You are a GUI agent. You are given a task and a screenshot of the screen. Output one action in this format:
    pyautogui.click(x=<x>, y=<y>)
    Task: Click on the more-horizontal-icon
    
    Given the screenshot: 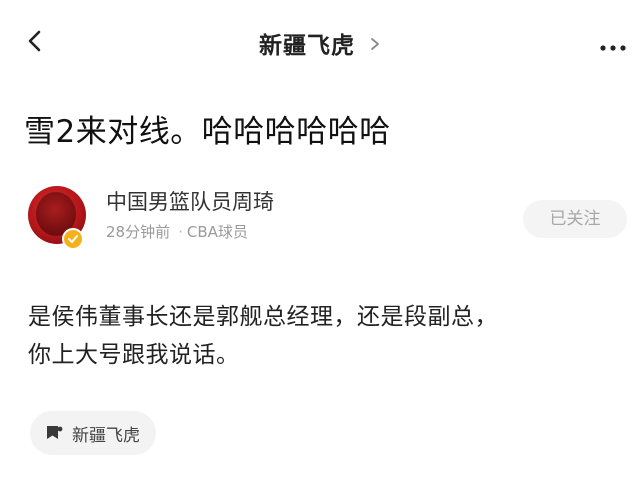 What is the action you would take?
    pyautogui.click(x=613, y=44)
    